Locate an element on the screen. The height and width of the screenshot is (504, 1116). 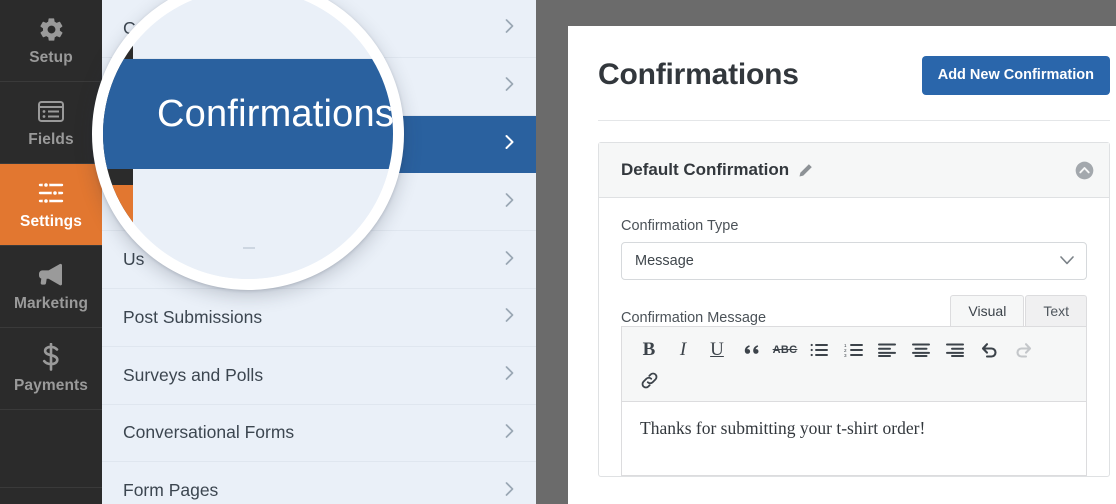
dollar-icon is located at coordinates (51, 357).